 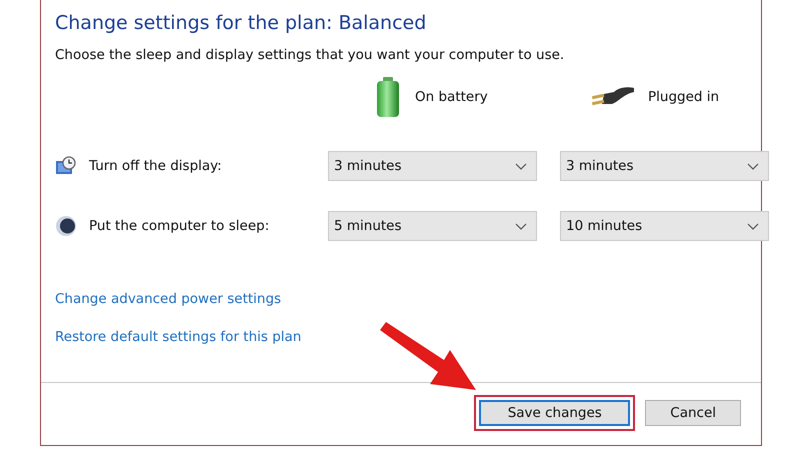 What do you see at coordinates (66, 166) in the screenshot?
I see `monitor-clock-icon` at bounding box center [66, 166].